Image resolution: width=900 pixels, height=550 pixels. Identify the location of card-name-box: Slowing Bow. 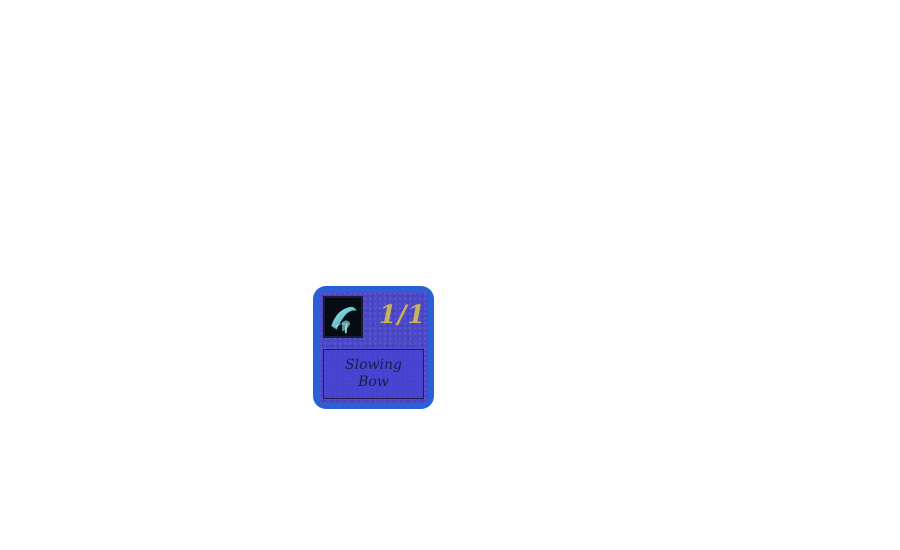
(373, 374).